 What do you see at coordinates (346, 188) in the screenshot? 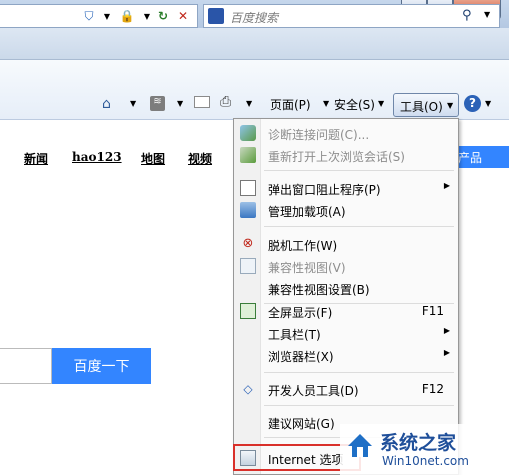
I see `menu-item-popup-blocker: 弹出窗口阻止程序(P) ▶` at bounding box center [346, 188].